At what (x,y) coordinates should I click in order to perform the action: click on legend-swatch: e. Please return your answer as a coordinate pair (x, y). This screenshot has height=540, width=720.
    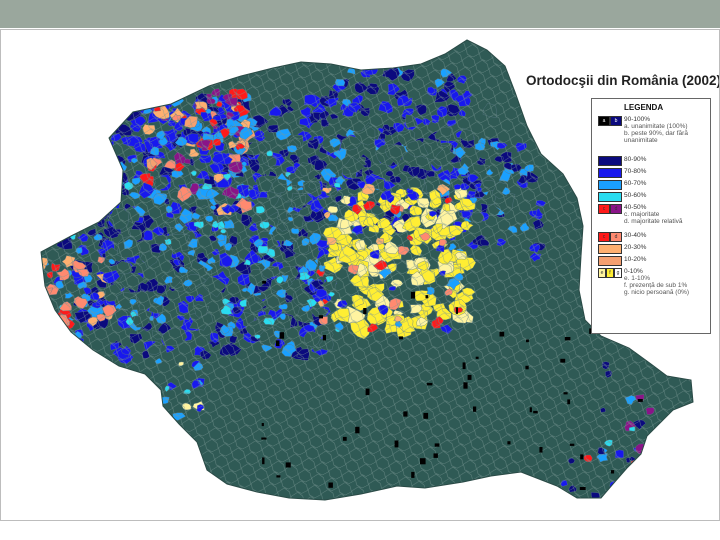
    Looking at the image, I should click on (602, 273).